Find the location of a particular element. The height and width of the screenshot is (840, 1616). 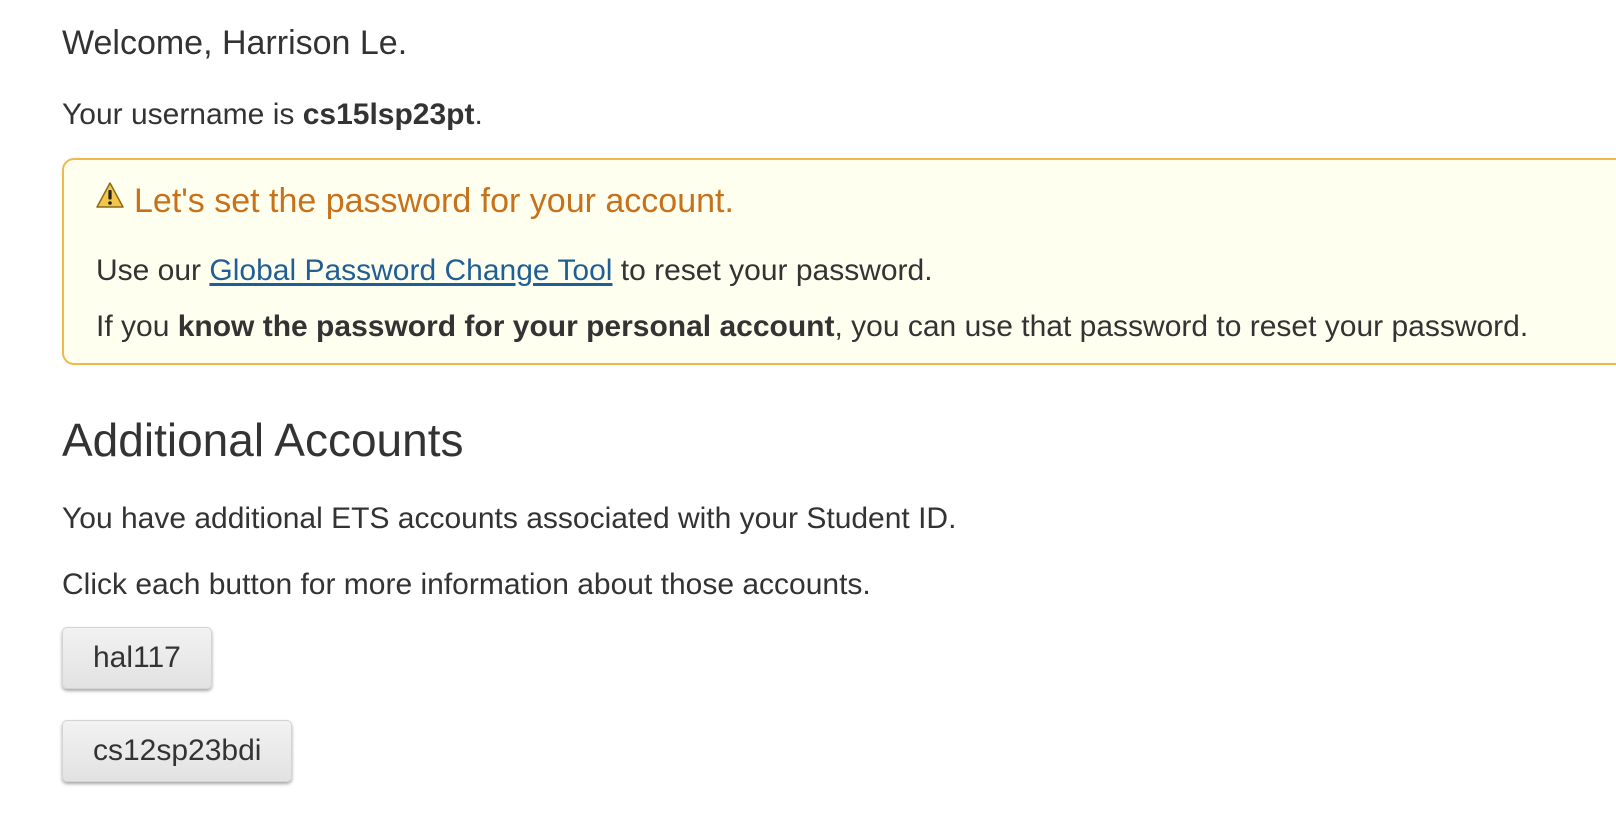

warning-icon is located at coordinates (110, 195).